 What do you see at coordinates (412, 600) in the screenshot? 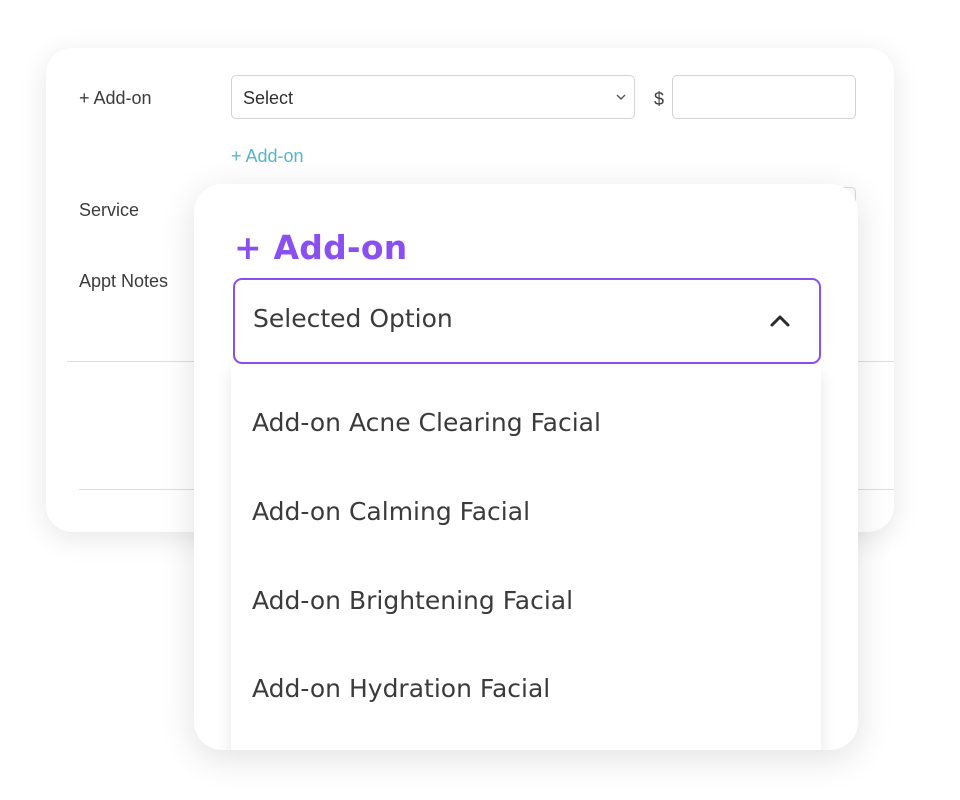
I see `option-item: Add-on Brightening Facial` at bounding box center [412, 600].